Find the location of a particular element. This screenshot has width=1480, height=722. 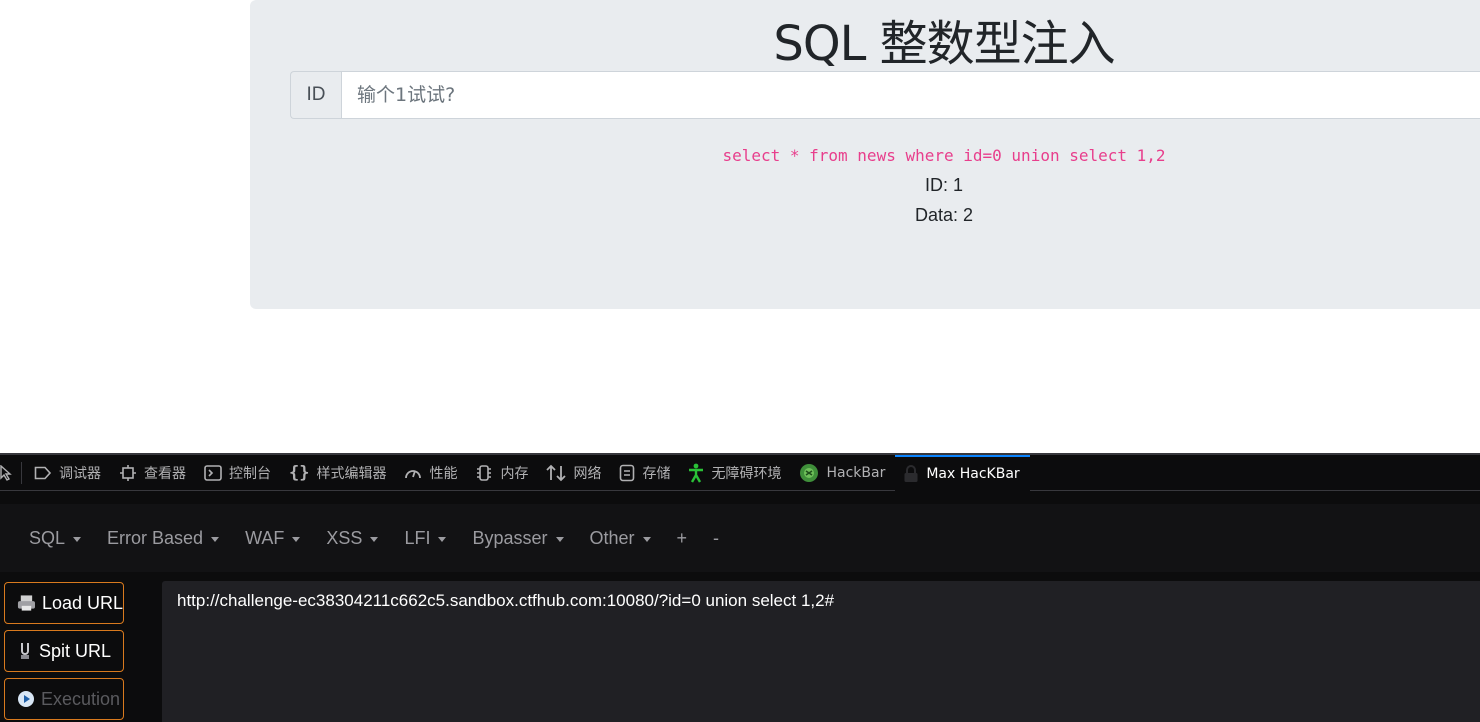

performance-icon is located at coordinates (413, 473).